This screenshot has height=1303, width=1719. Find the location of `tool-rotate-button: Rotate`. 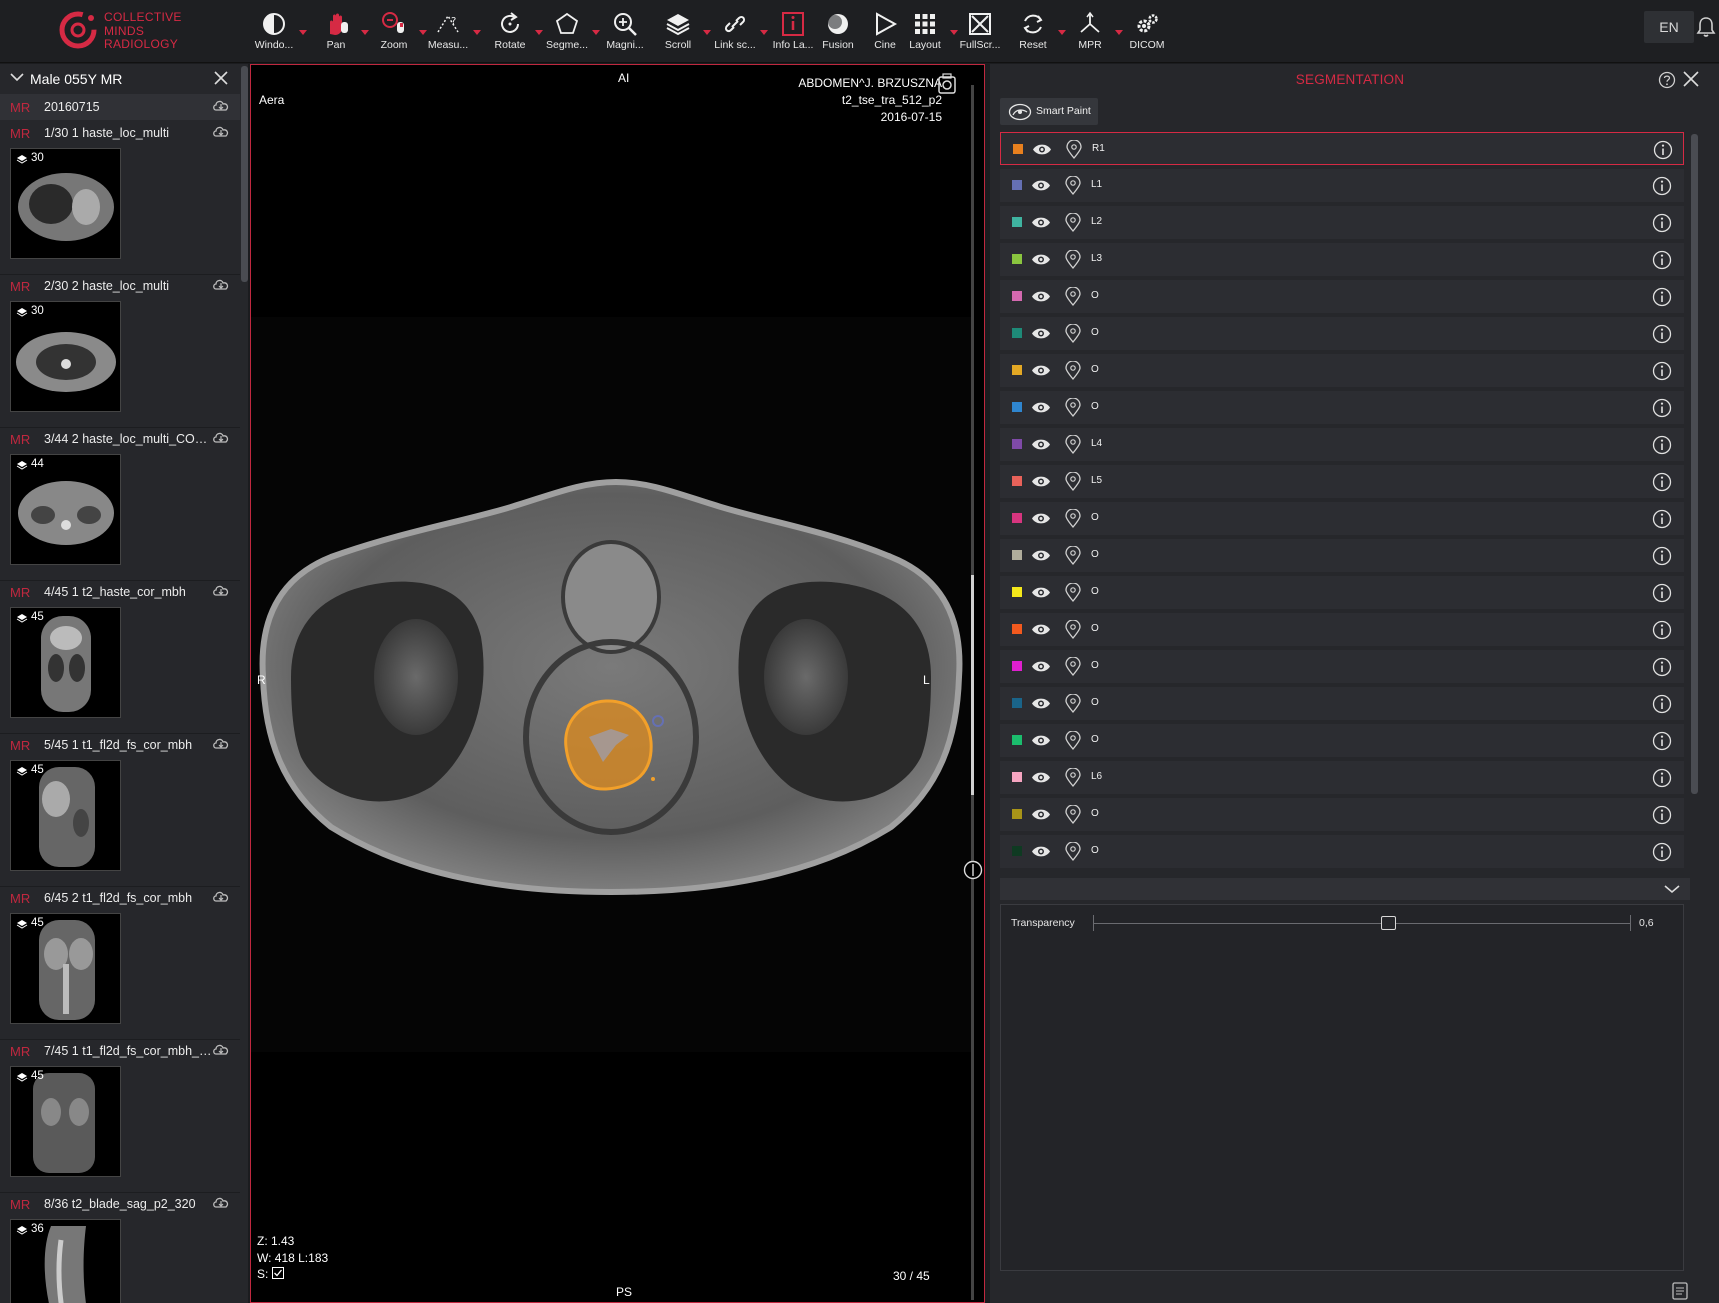

tool-rotate-button: Rotate is located at coordinates (515, 33).